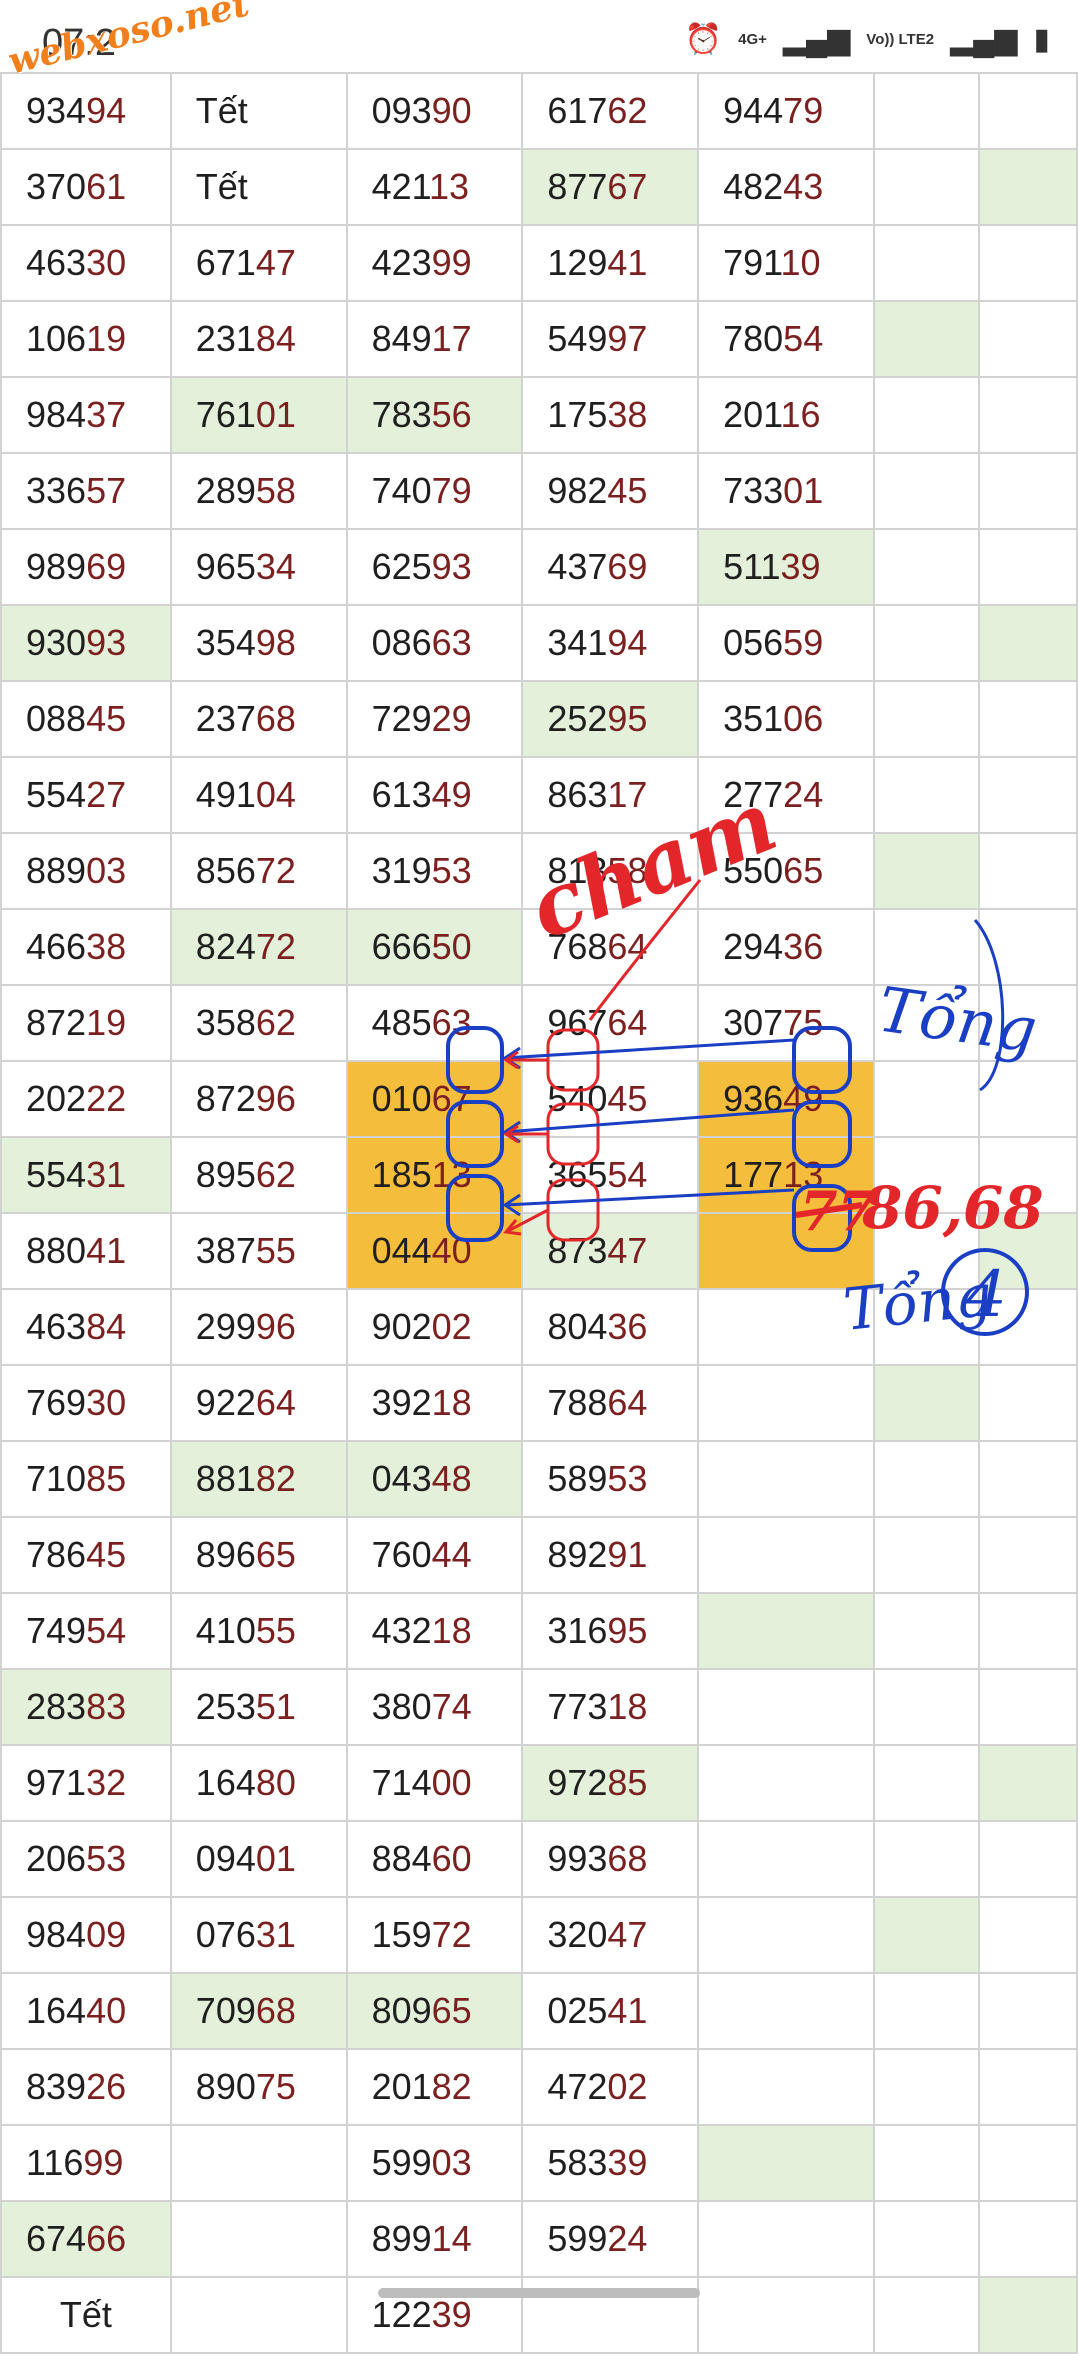 The image size is (1078, 2354). What do you see at coordinates (56, 1402) in the screenshot?
I see `cell-digits-head: 769` at bounding box center [56, 1402].